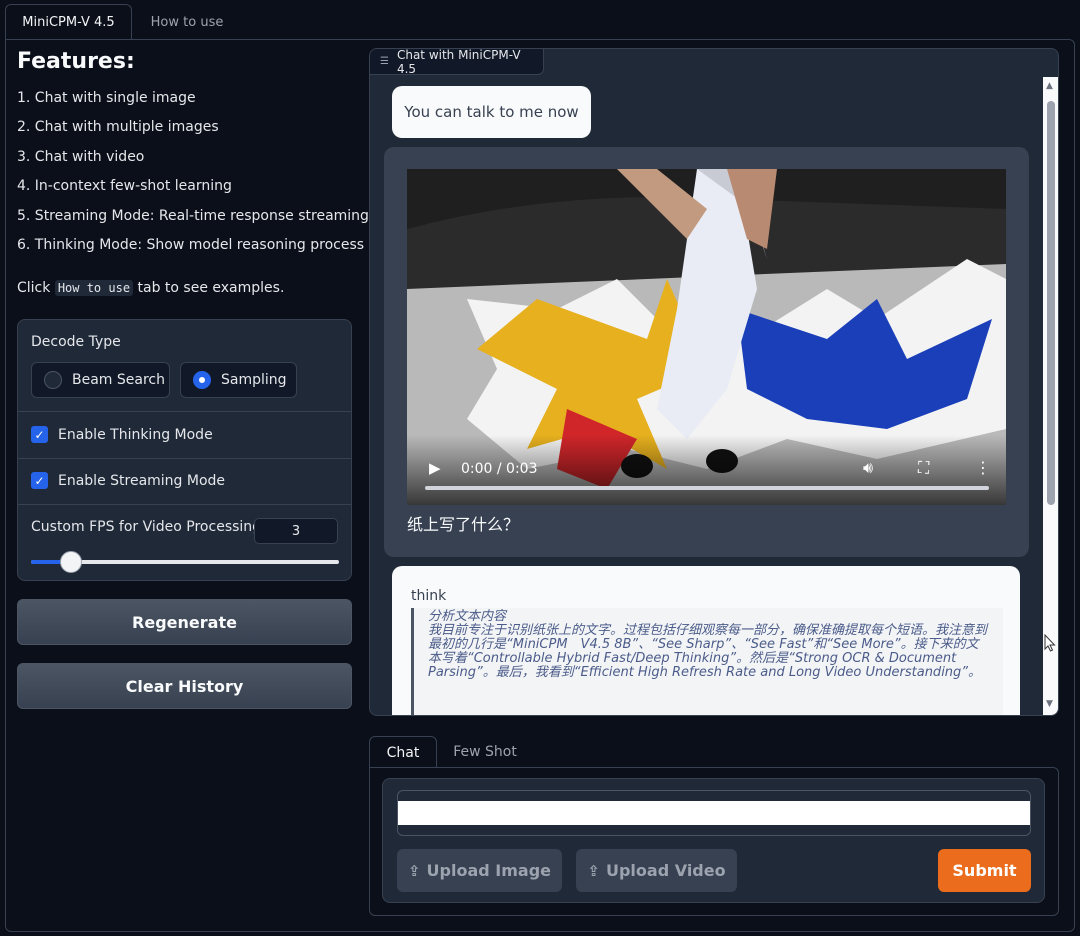 Image resolution: width=1080 pixels, height=936 pixels. I want to click on features-title: Features:, so click(76, 61).